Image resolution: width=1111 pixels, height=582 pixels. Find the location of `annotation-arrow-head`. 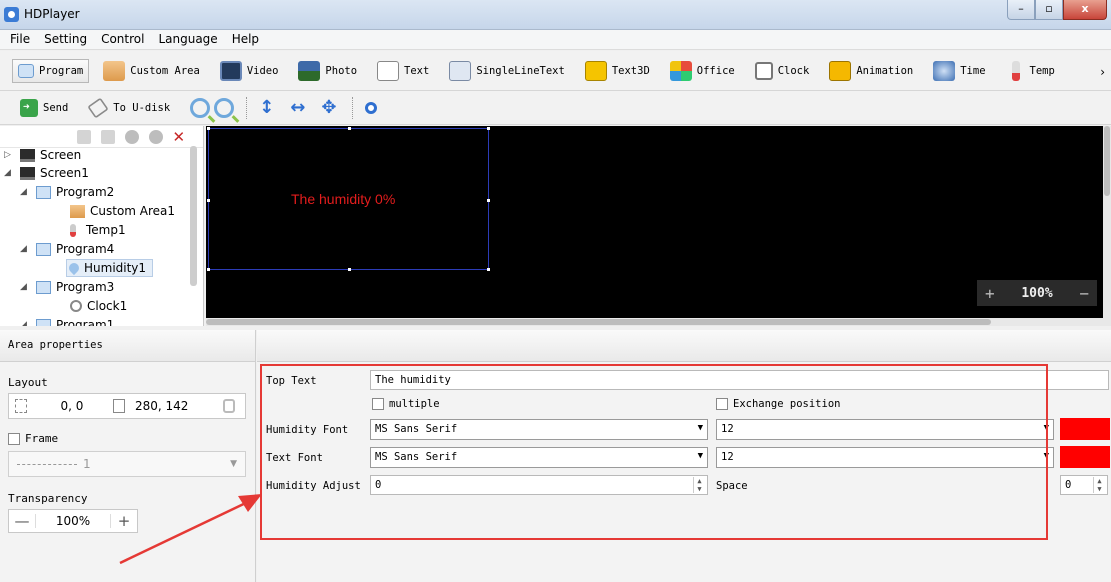

annotation-arrow-head is located at coordinates (250, 503).